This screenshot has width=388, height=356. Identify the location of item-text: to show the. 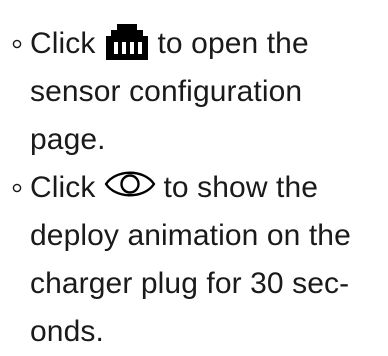
(241, 187).